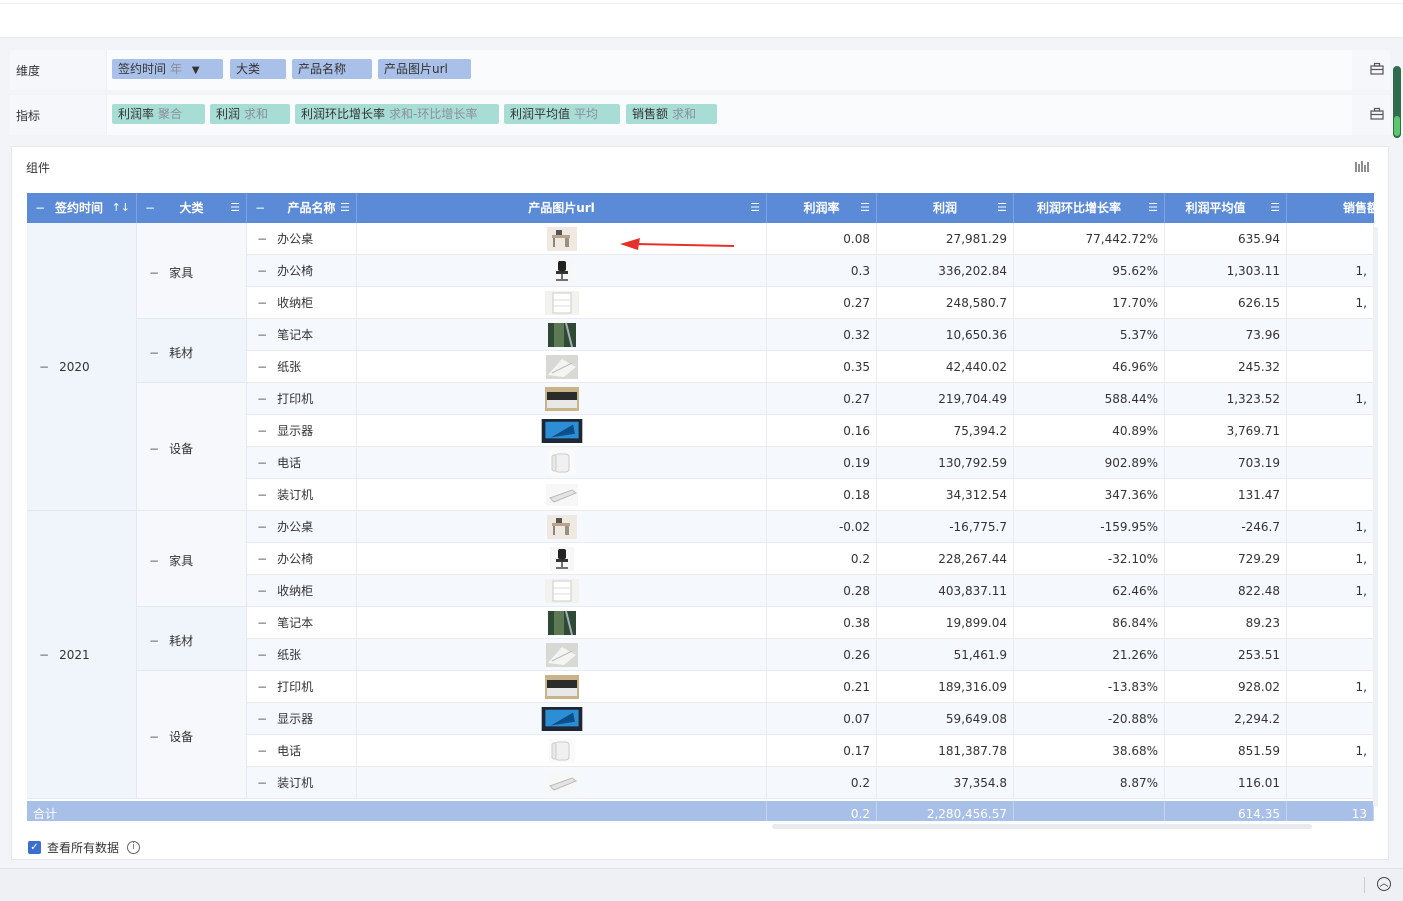 Image resolution: width=1403 pixels, height=901 pixels. Describe the element at coordinates (1042, 826) in the screenshot. I see `table-horizontal-scrollbar` at that location.